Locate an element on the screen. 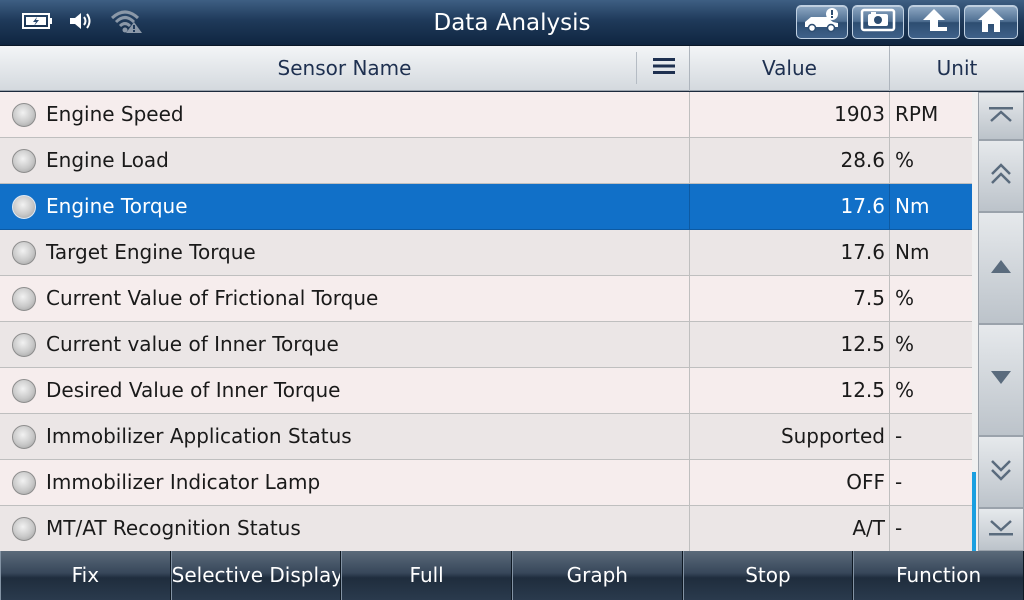 The height and width of the screenshot is (600, 1024). column-header-sensor-name: Sensor Name is located at coordinates (345, 68).